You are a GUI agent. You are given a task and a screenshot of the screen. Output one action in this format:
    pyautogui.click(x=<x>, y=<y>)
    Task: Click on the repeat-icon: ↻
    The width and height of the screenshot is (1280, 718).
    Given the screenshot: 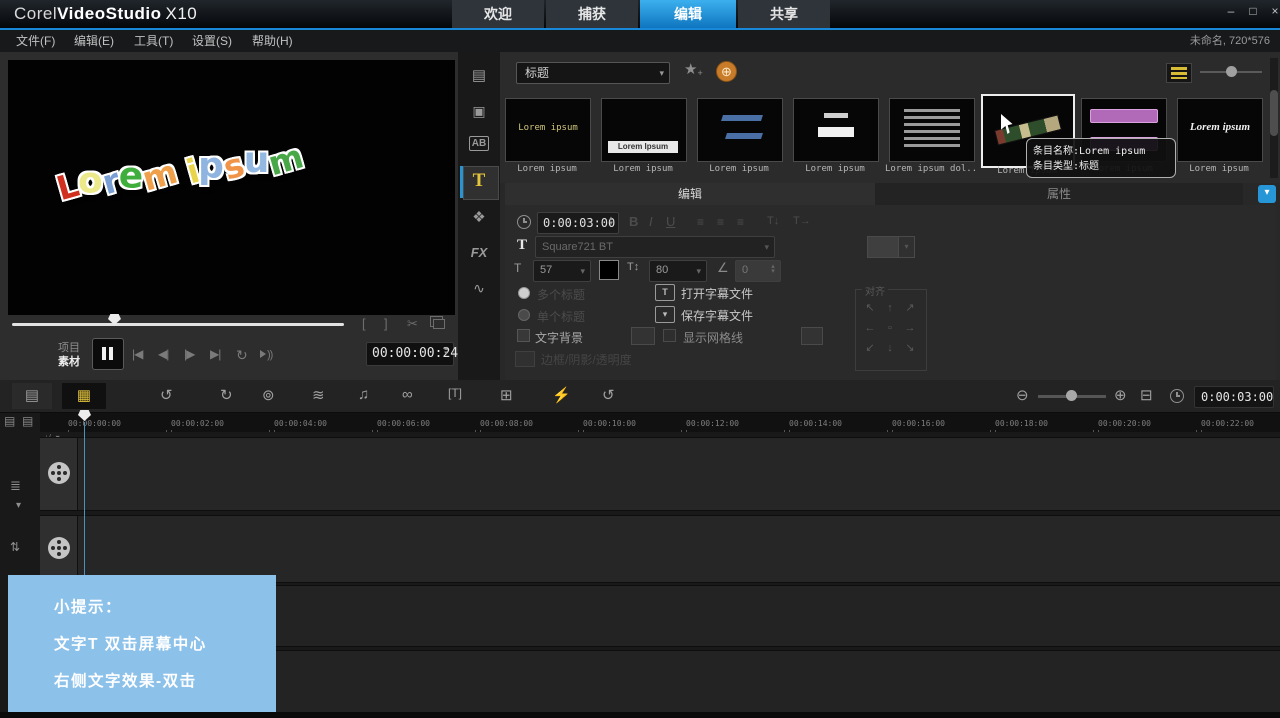 What is the action you would take?
    pyautogui.click(x=242, y=355)
    